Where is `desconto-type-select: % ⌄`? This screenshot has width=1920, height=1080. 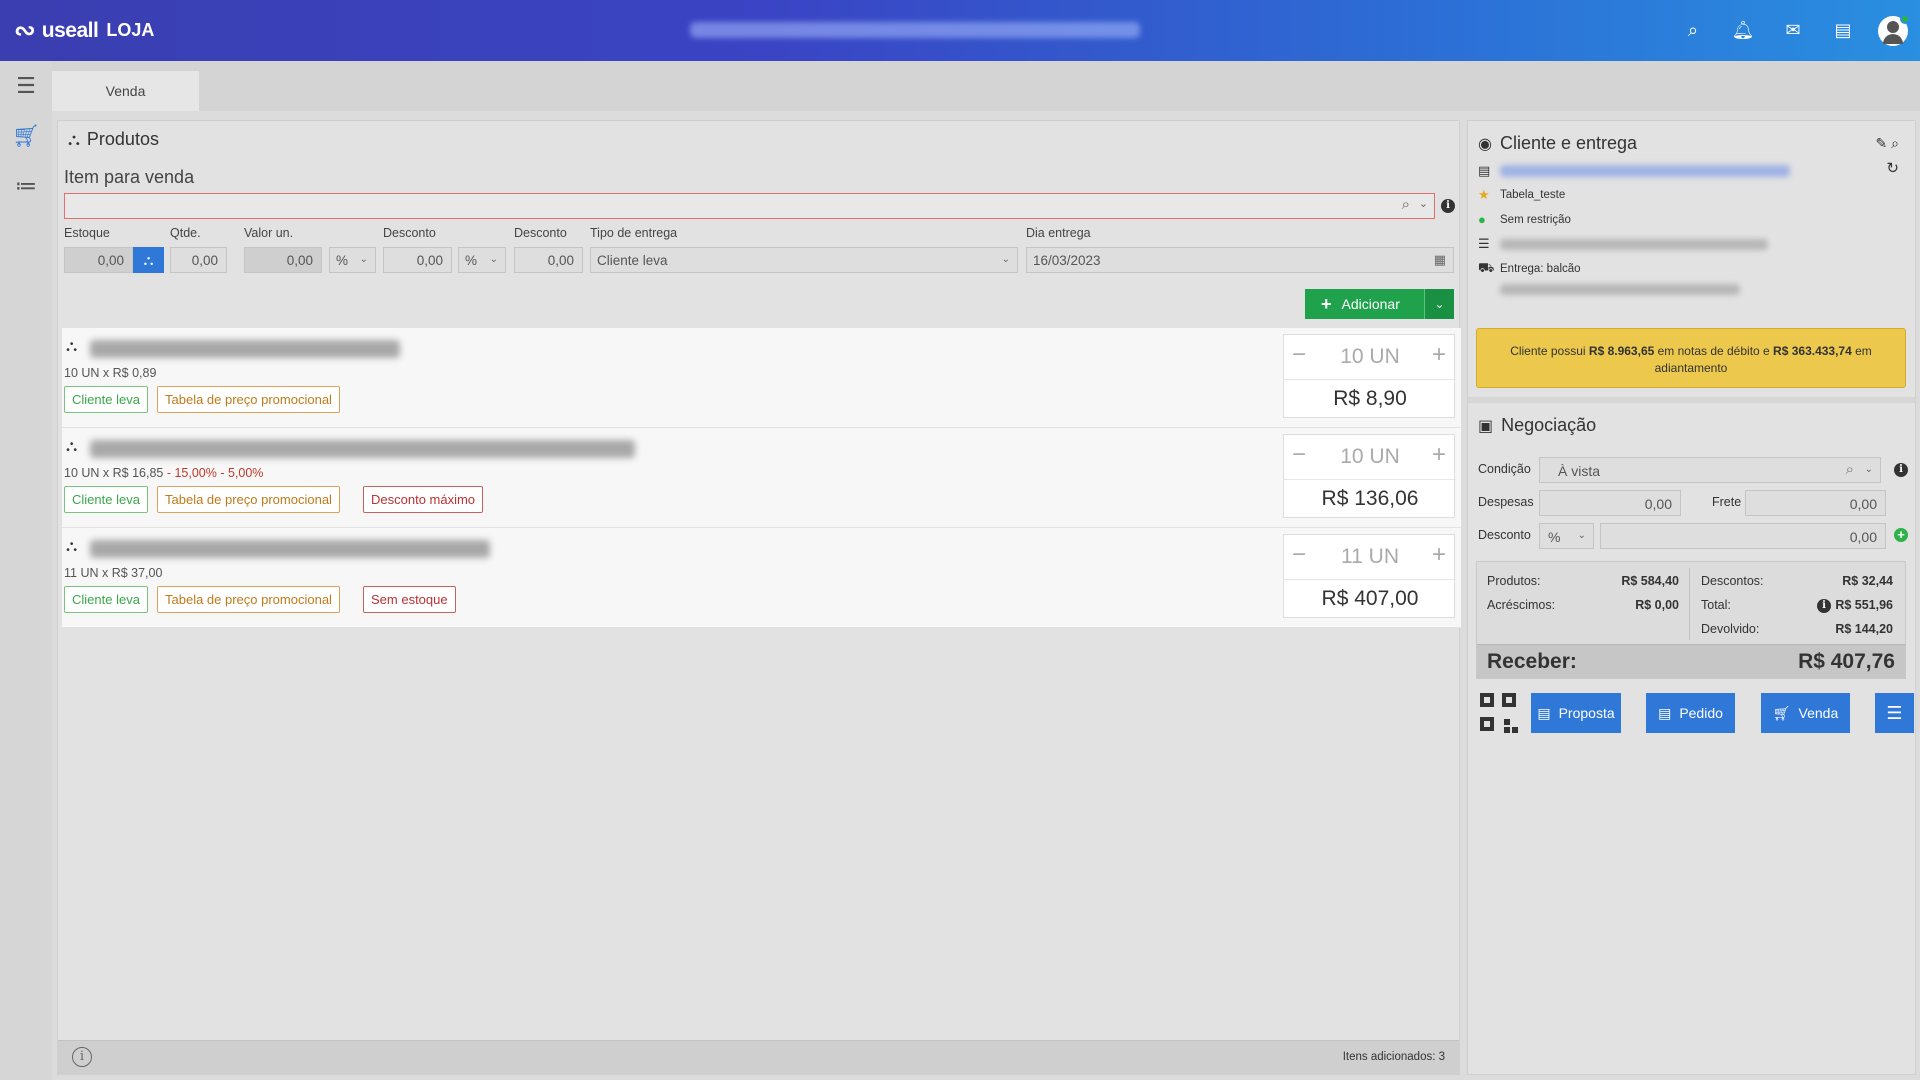
desconto-type-select: % ⌄ is located at coordinates (1566, 536).